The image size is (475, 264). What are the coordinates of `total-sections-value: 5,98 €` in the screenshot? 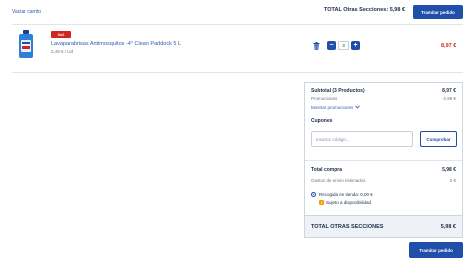 It's located at (448, 226).